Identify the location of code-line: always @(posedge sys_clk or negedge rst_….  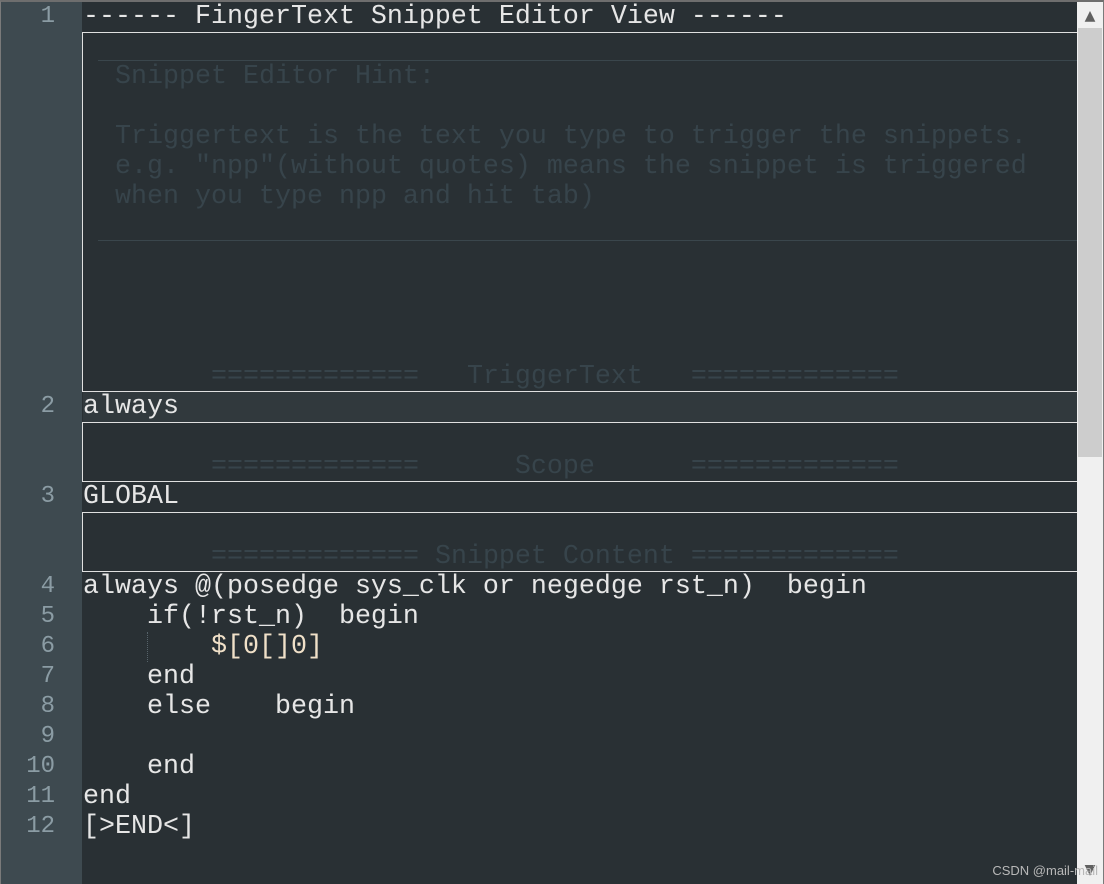
(580, 587).